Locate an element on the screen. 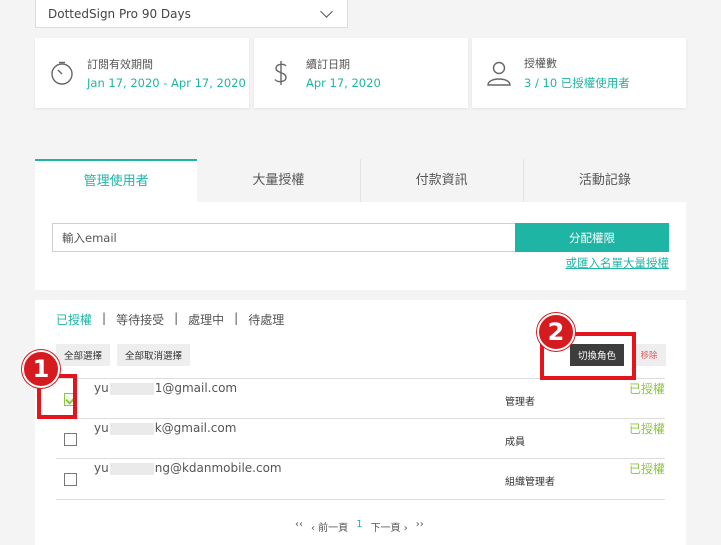 The image size is (721, 545). tab-activity-log: 活動記錄 is located at coordinates (605, 180).